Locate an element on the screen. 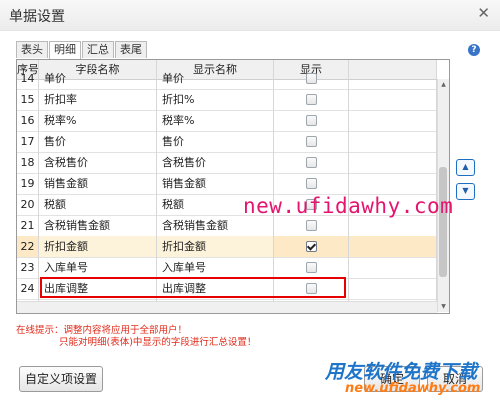 The height and width of the screenshot is (405, 500). tab-detail: 明细 is located at coordinates (65, 50).